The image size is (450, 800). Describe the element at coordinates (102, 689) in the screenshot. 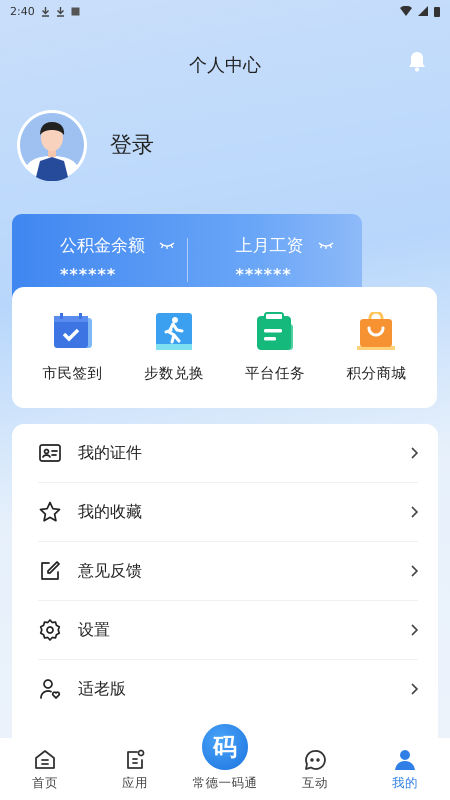

I see `menu-label: 适老版` at that location.